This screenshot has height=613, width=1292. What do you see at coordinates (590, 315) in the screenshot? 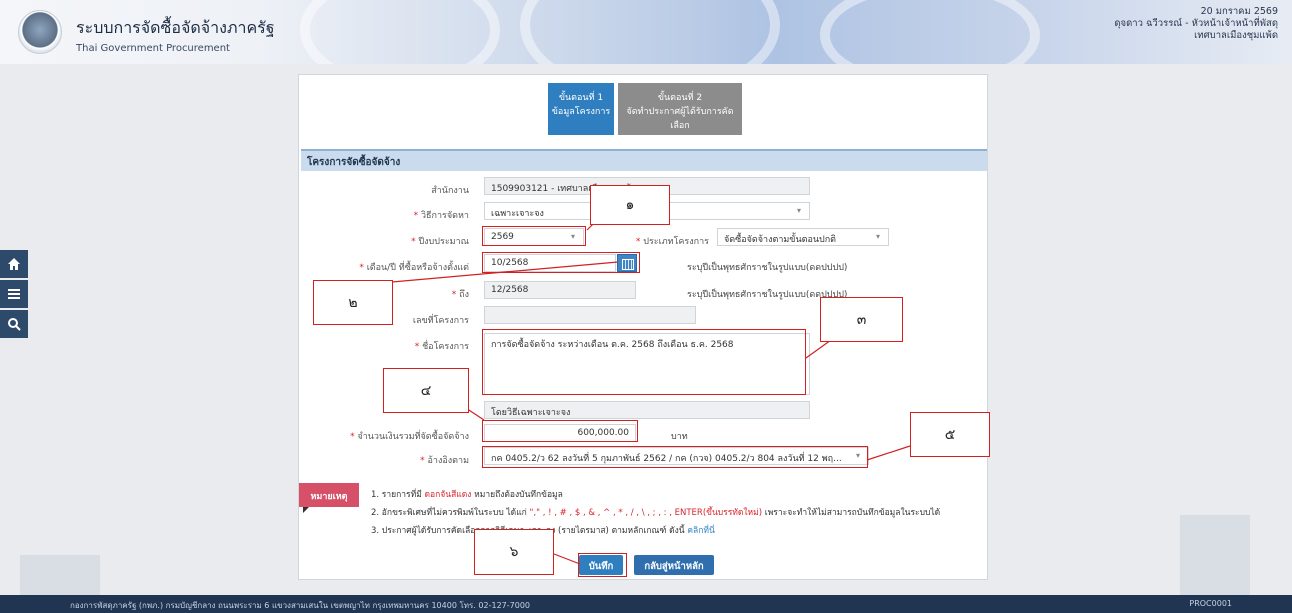
I see `project-no-field` at bounding box center [590, 315].